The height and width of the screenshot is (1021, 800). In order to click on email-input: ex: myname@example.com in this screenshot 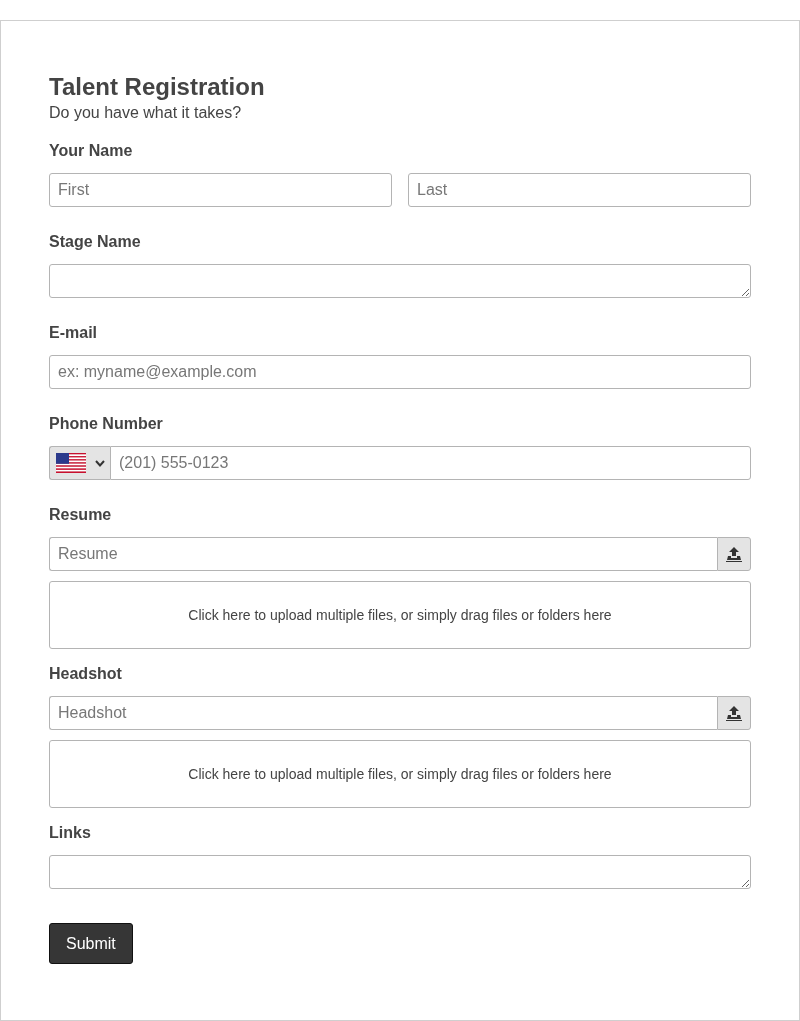, I will do `click(400, 372)`.